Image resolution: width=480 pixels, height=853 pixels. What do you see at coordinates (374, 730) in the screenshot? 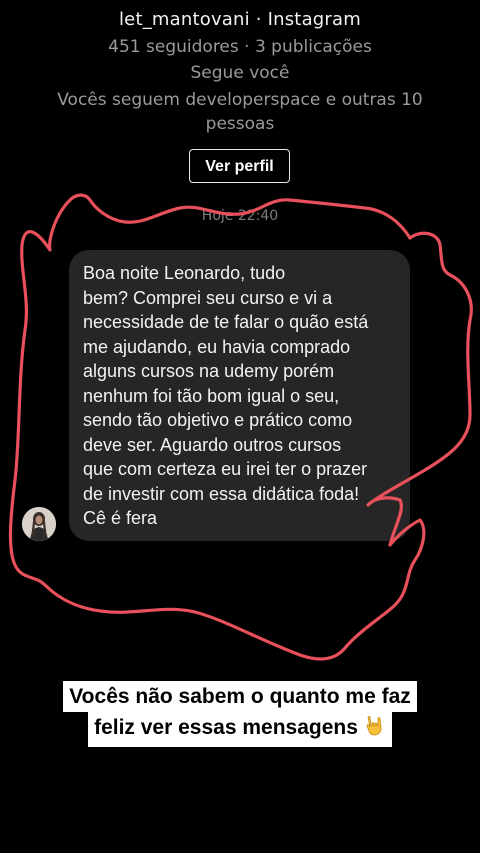
I see `rock-hand-icon` at bounding box center [374, 730].